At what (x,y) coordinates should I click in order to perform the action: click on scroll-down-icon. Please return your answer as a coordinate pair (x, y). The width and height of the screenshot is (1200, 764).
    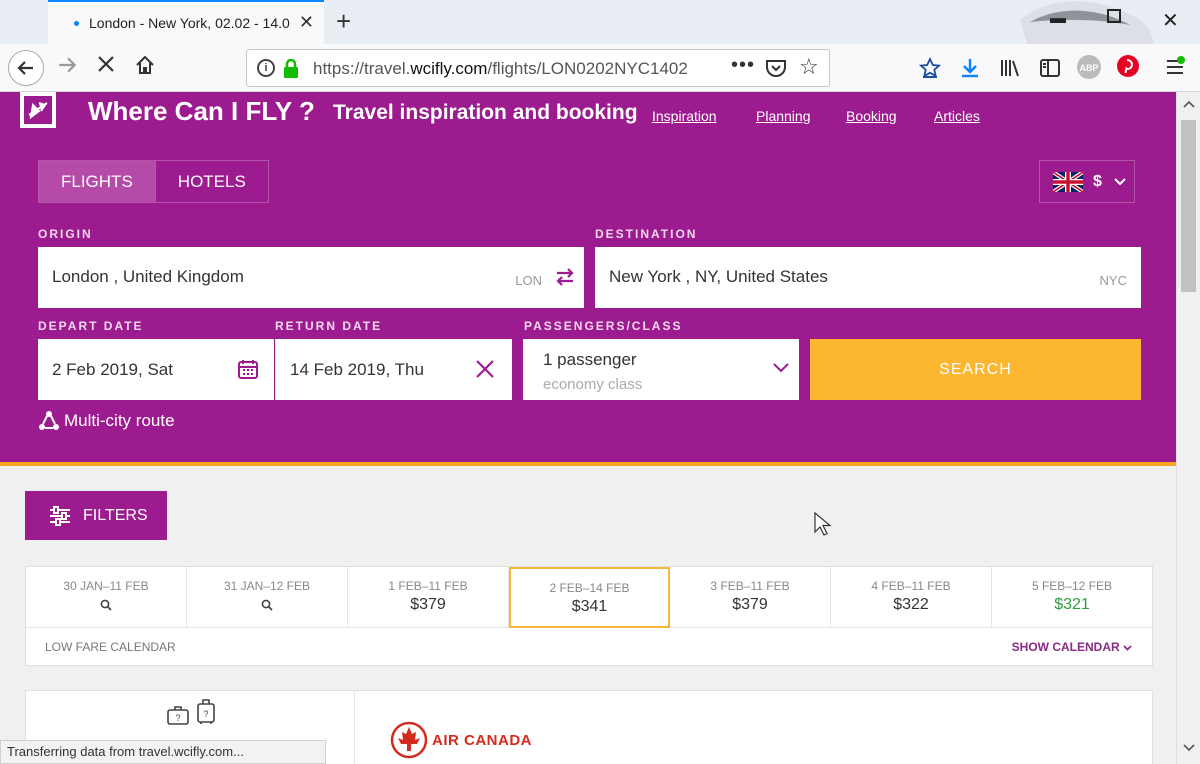
    Looking at the image, I should click on (1189, 748).